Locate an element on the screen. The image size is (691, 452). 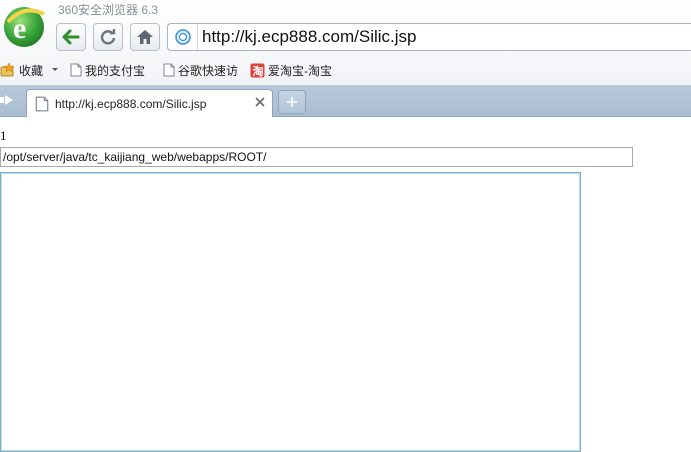
close-icon is located at coordinates (260, 102).